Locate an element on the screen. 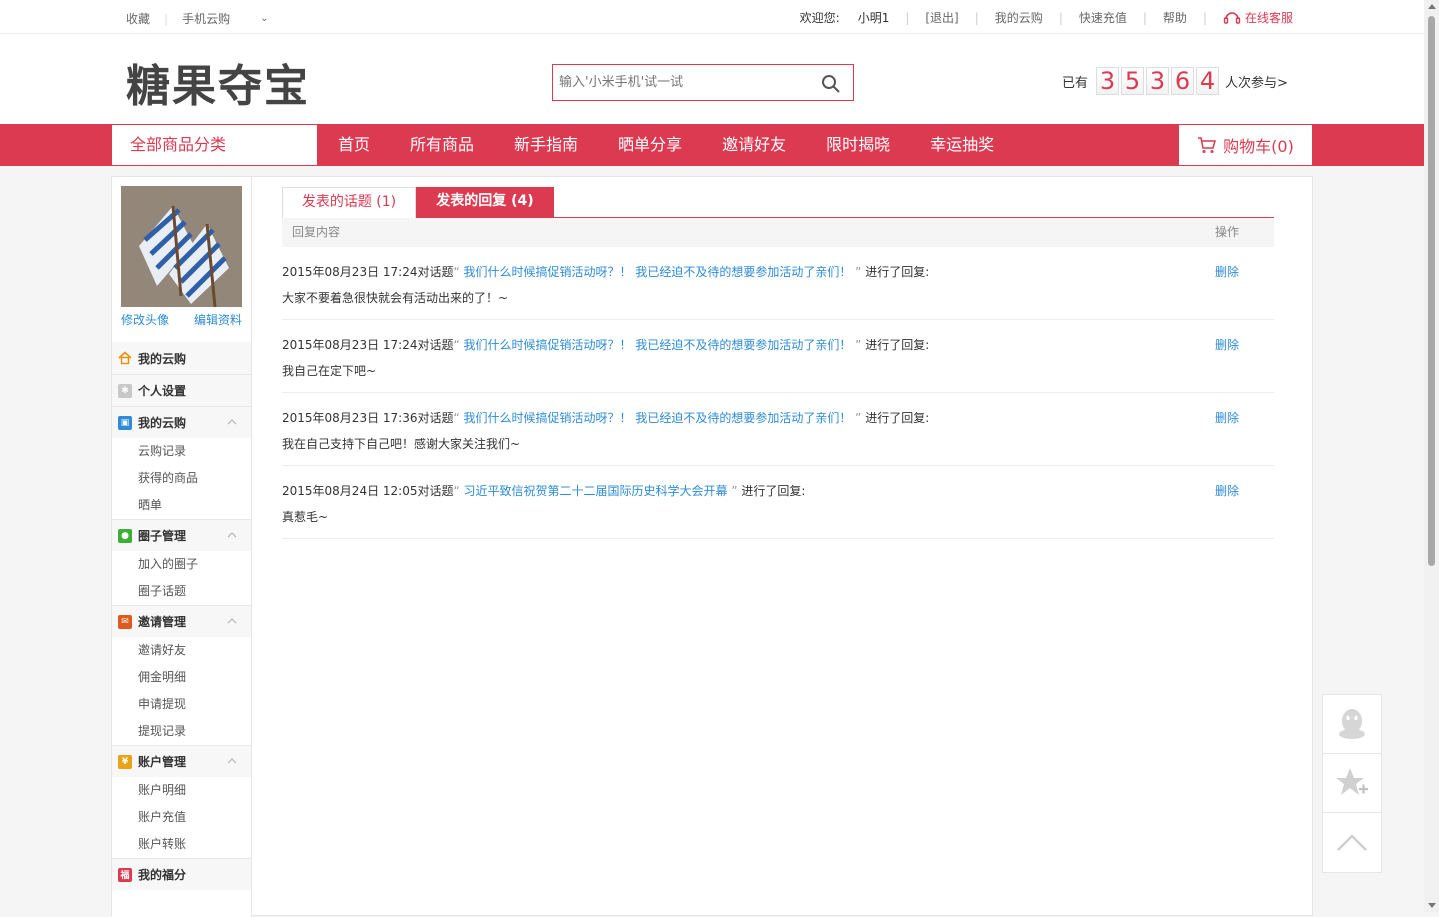  circle-icon: ● is located at coordinates (125, 535).